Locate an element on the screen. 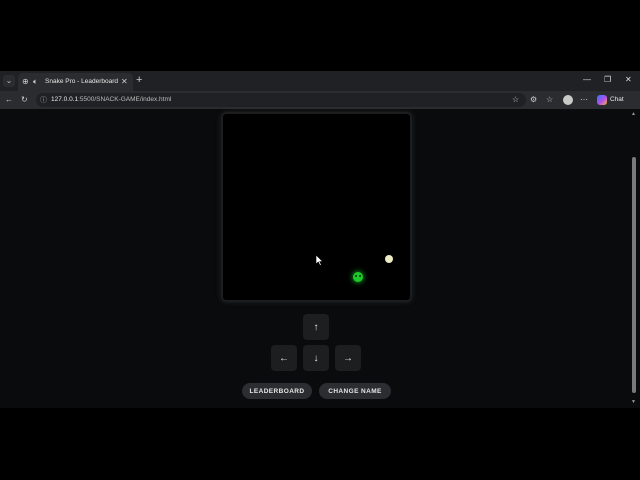 Image resolution: width=640 pixels, height=480 pixels. food-pellet is located at coordinates (389, 259).